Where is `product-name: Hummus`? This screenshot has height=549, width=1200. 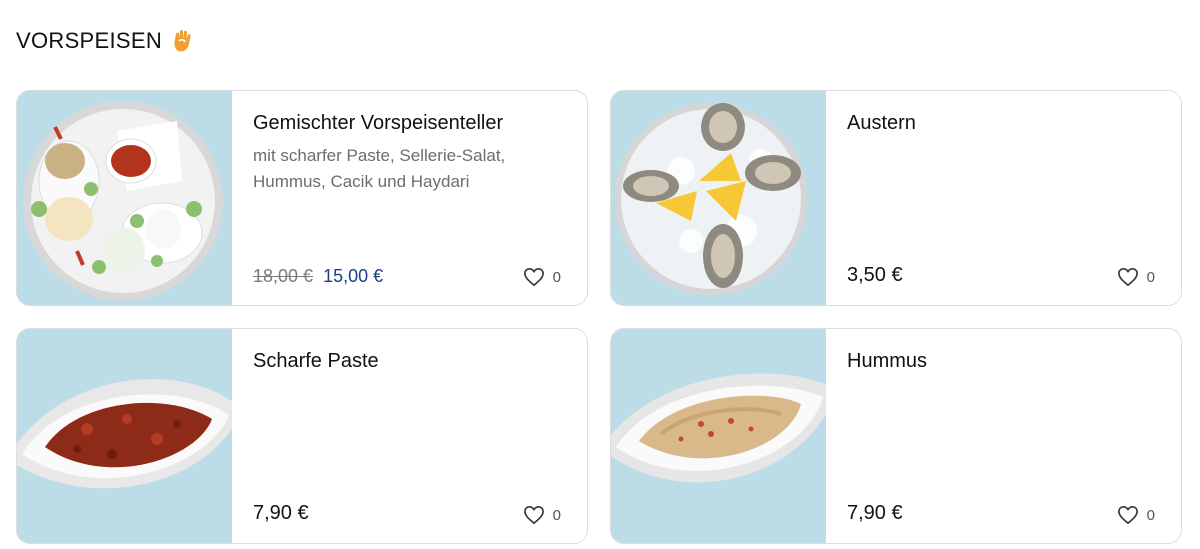 product-name: Hummus is located at coordinates (1003, 361).